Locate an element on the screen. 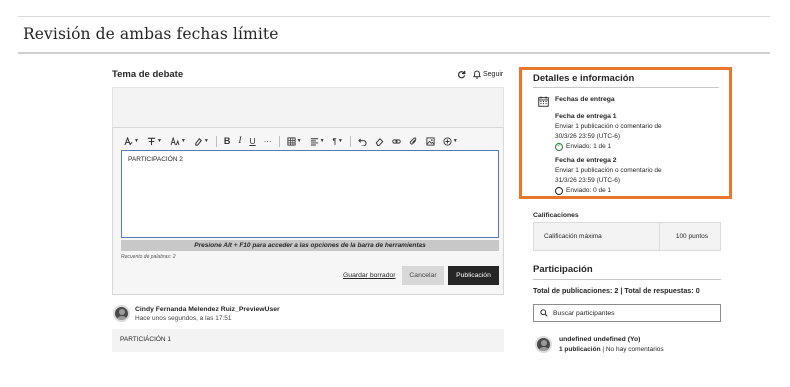  details-divider is located at coordinates (626, 87).